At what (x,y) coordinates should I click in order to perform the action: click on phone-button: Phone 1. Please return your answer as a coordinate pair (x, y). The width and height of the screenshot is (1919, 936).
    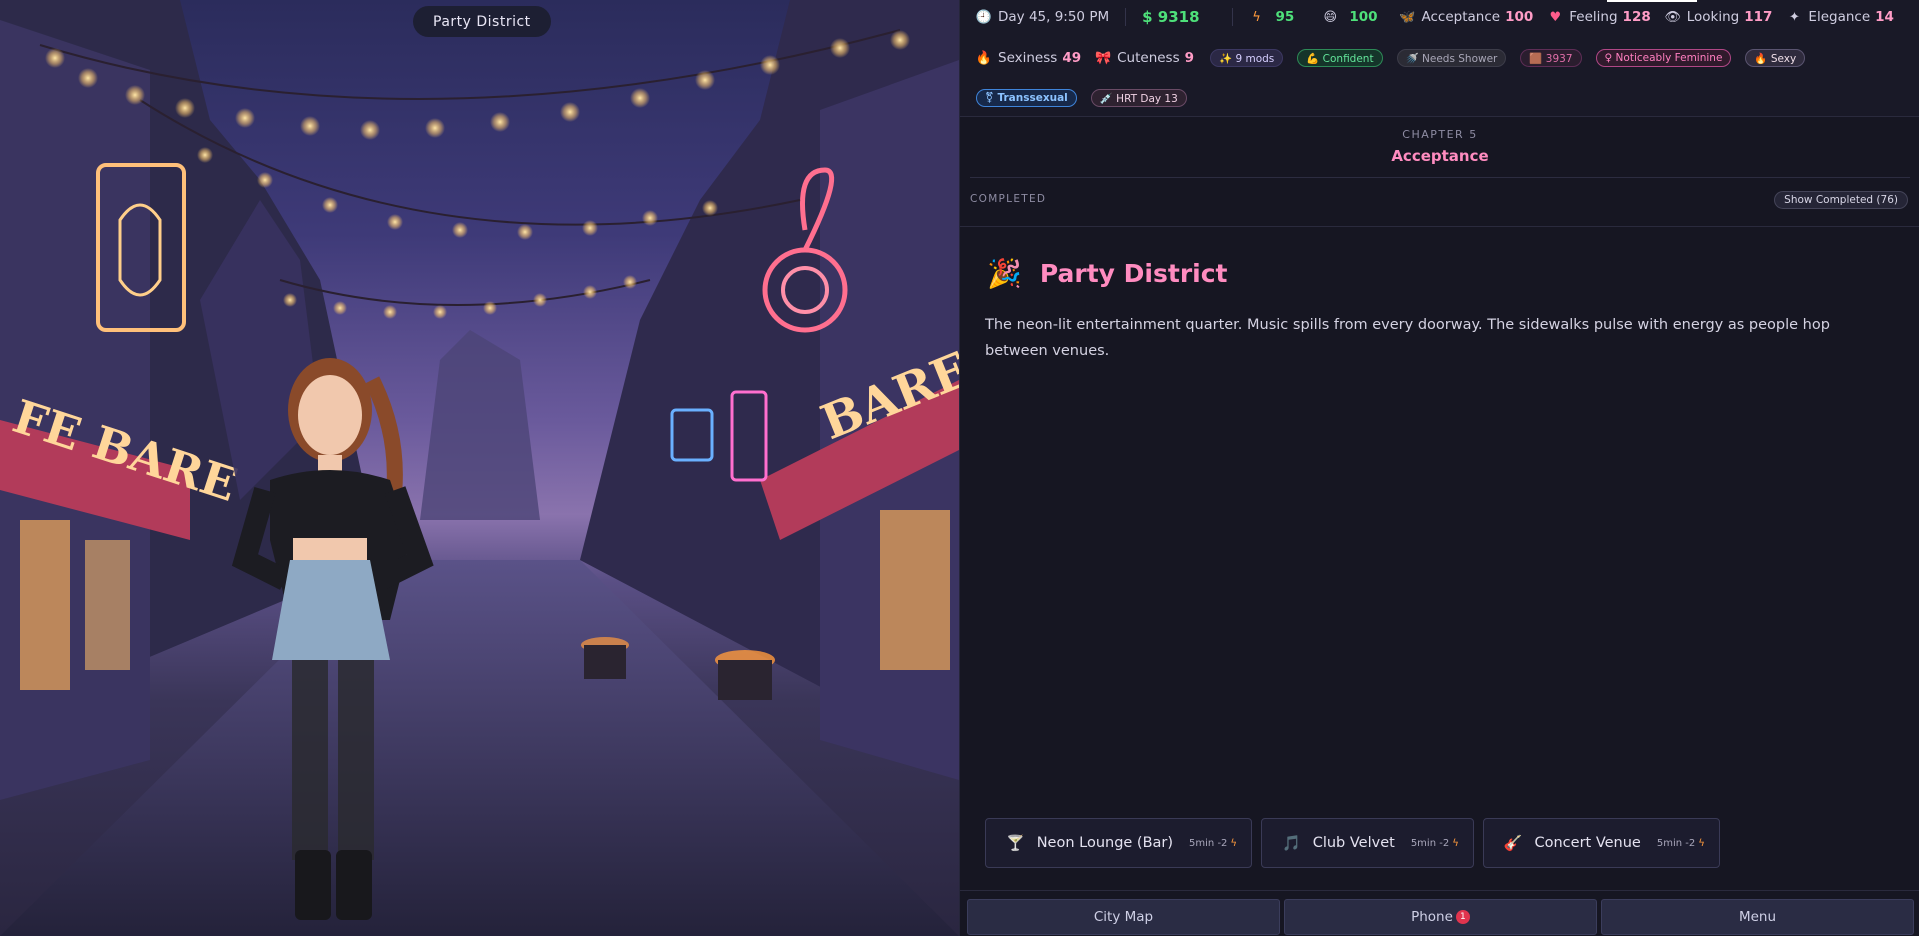
    Looking at the image, I should click on (1440, 917).